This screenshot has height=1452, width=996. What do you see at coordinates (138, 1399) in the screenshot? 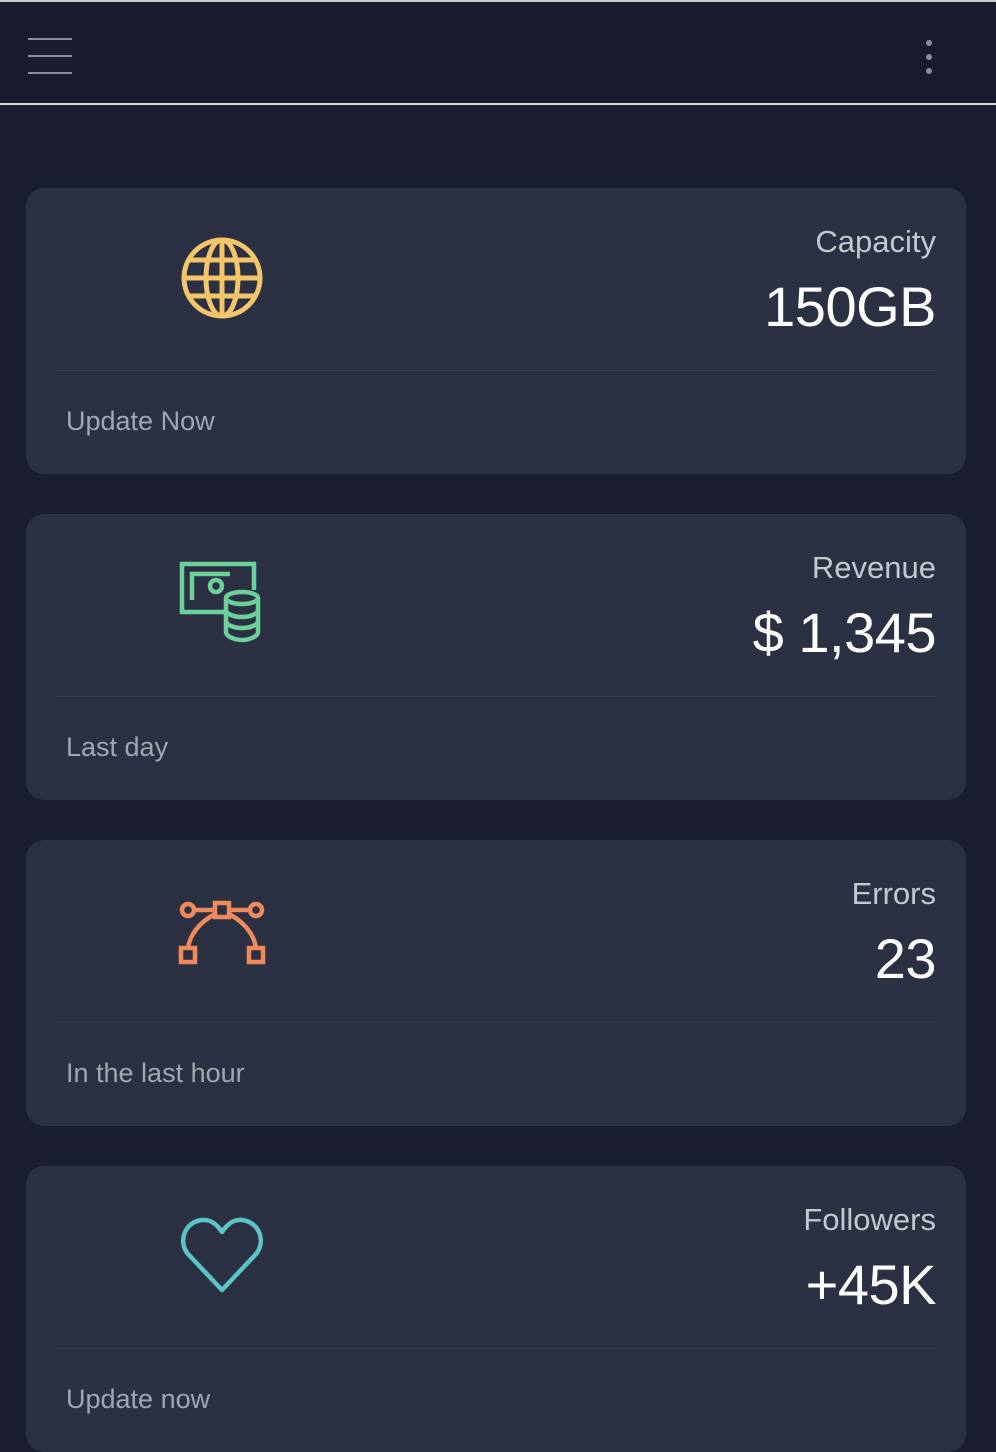
I see `card-footer-link: Update now` at bounding box center [138, 1399].